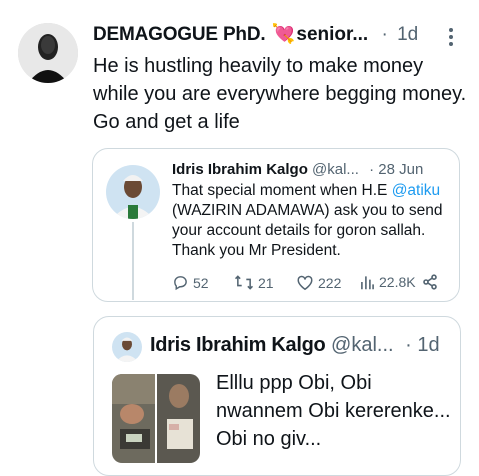  What do you see at coordinates (201, 282) in the screenshot?
I see `reply-count: 52` at bounding box center [201, 282].